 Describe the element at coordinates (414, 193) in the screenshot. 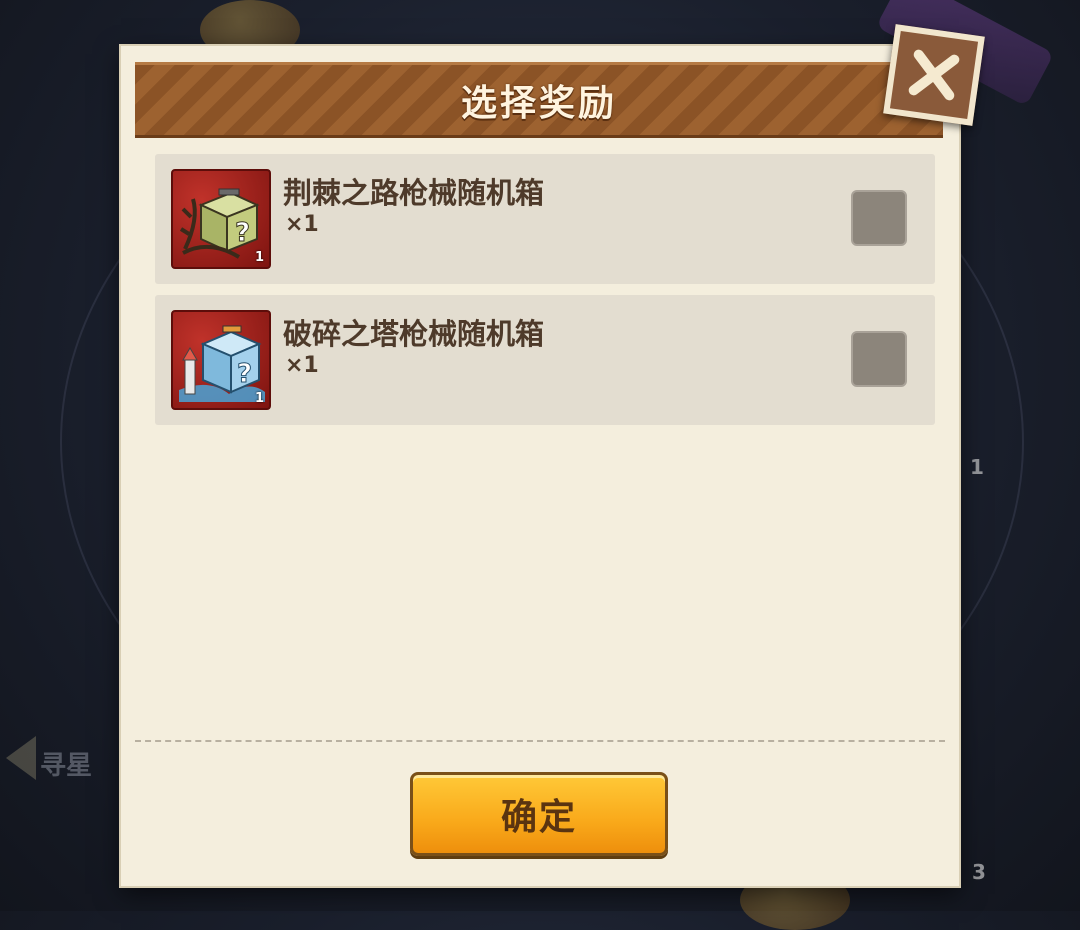

I see `item-name: 荆棘之路枪械随机箱` at that location.